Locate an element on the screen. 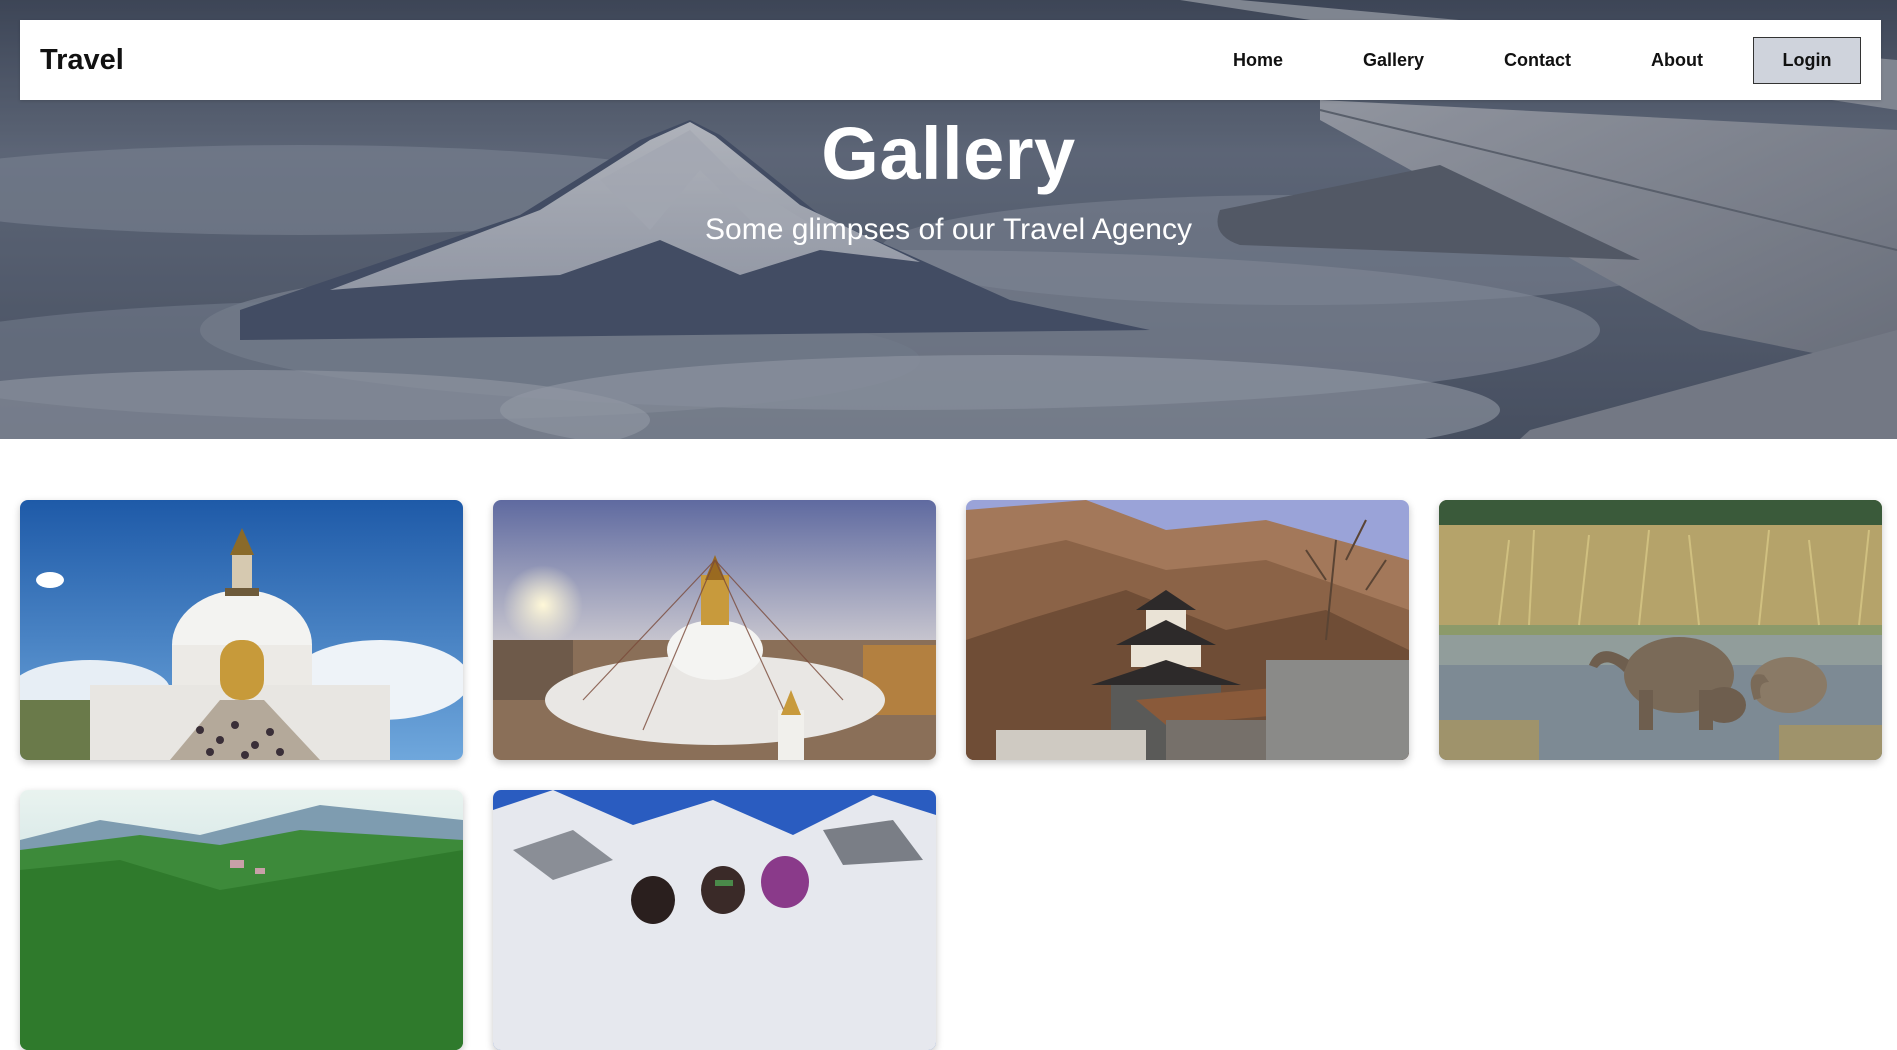 The image size is (1897, 1050). boudhanath-stupa-photo is located at coordinates (714, 630).